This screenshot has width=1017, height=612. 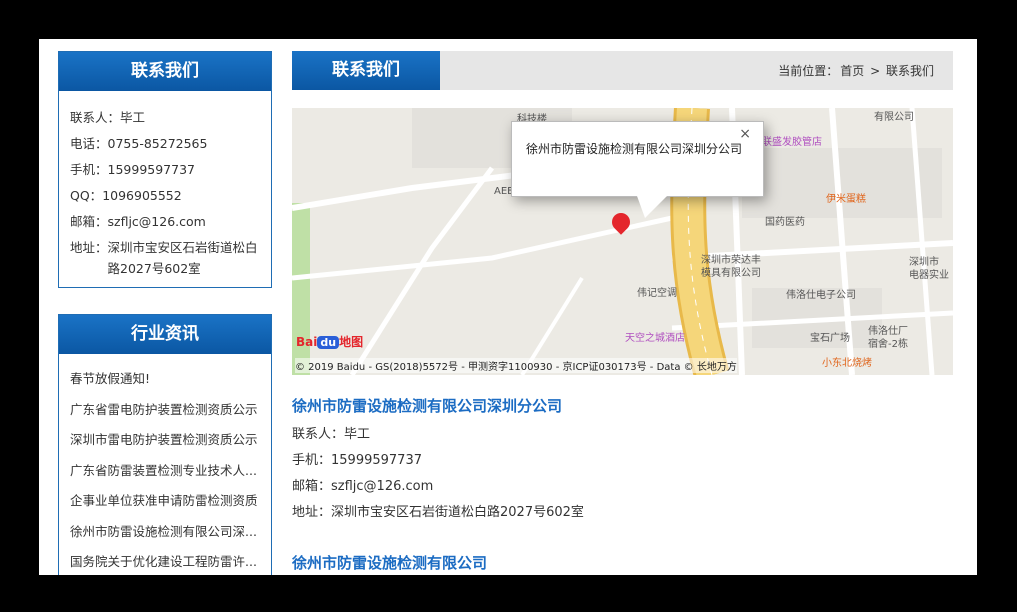 I want to click on main-header-bar: 联系我们 当前位置： 首页 > 联系我们, so click(x=622, y=70).